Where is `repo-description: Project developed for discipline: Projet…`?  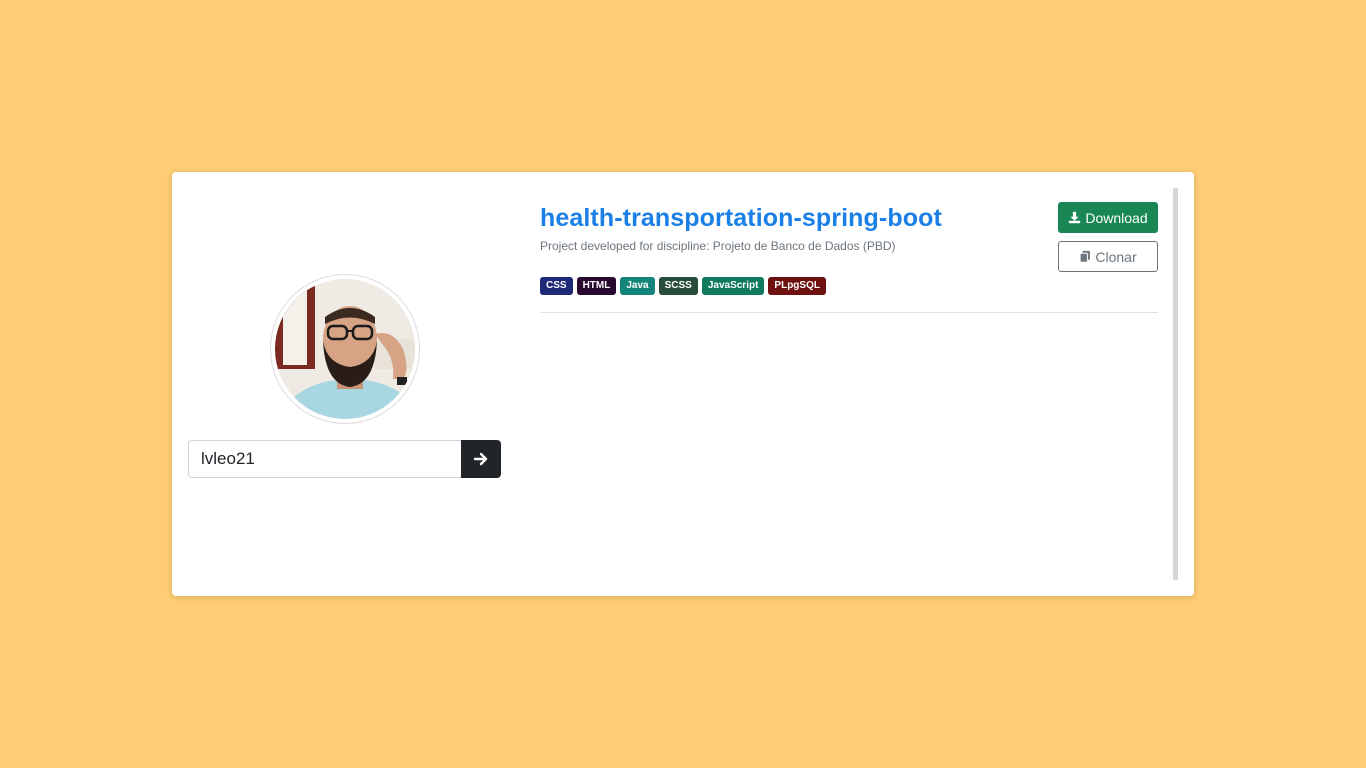 repo-description: Project developed for discipline: Projet… is located at coordinates (718, 246).